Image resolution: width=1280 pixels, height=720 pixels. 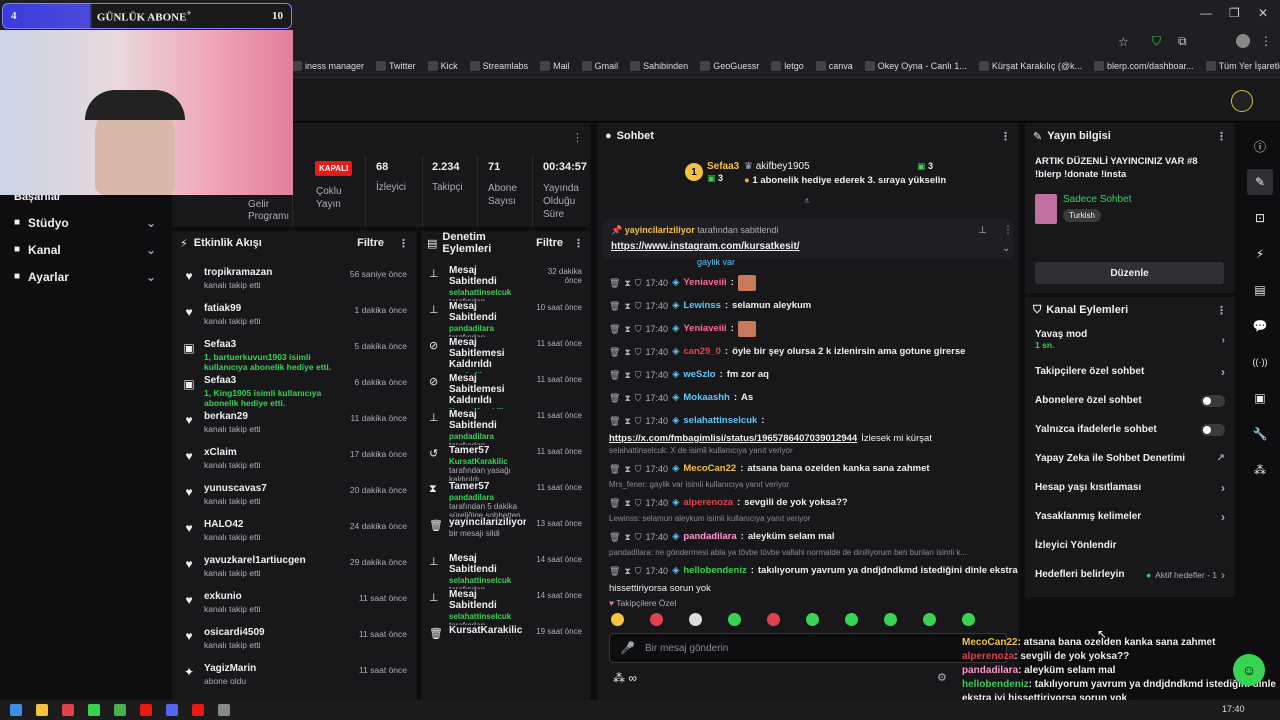 I want to click on maximize-icon: ❐, so click(x=1234, y=13).